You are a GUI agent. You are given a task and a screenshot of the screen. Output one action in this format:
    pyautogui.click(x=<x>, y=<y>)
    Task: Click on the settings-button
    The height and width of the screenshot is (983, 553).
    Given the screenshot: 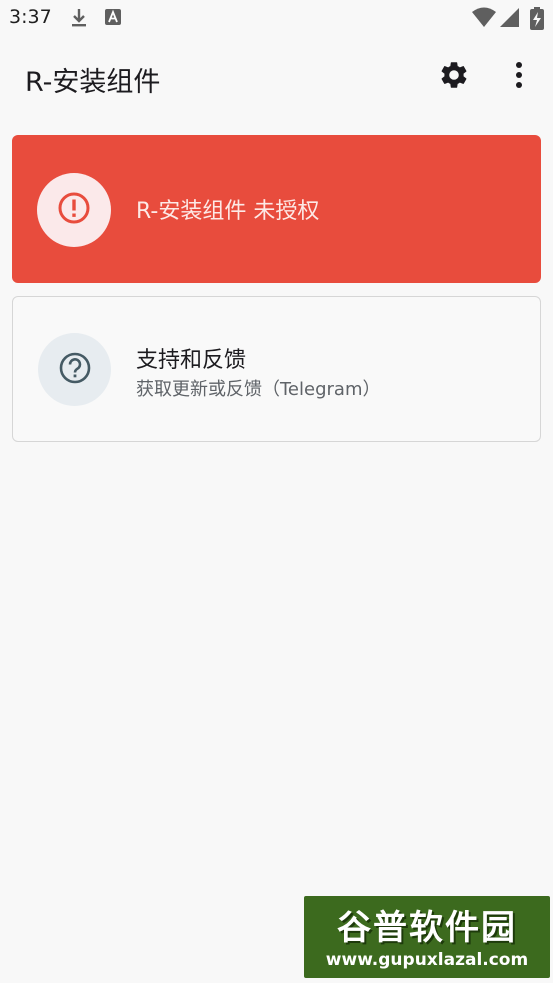 What is the action you would take?
    pyautogui.click(x=454, y=77)
    